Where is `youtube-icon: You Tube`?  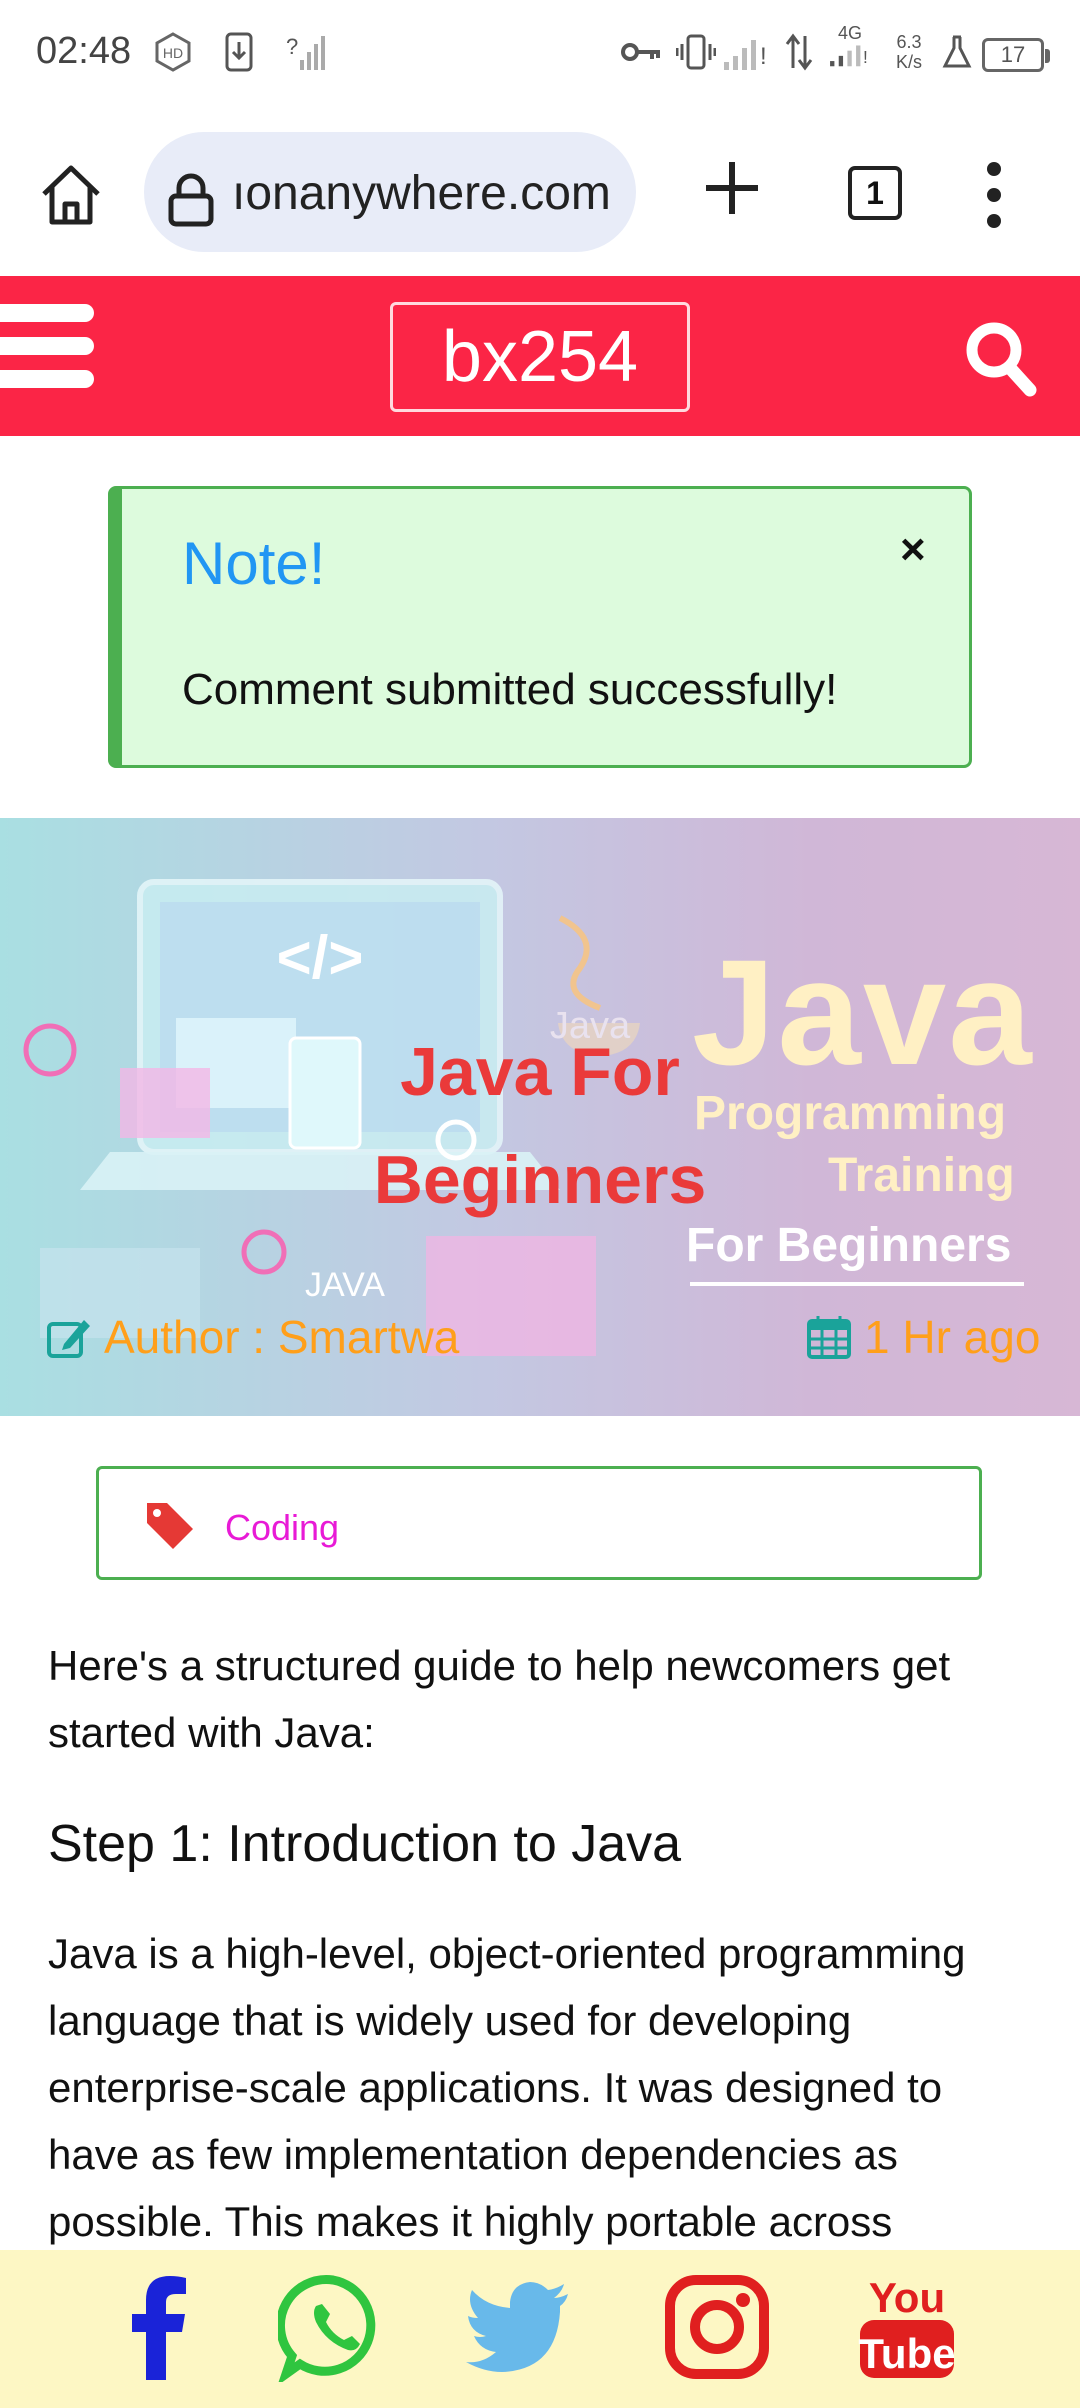 youtube-icon: You Tube is located at coordinates (907, 2327).